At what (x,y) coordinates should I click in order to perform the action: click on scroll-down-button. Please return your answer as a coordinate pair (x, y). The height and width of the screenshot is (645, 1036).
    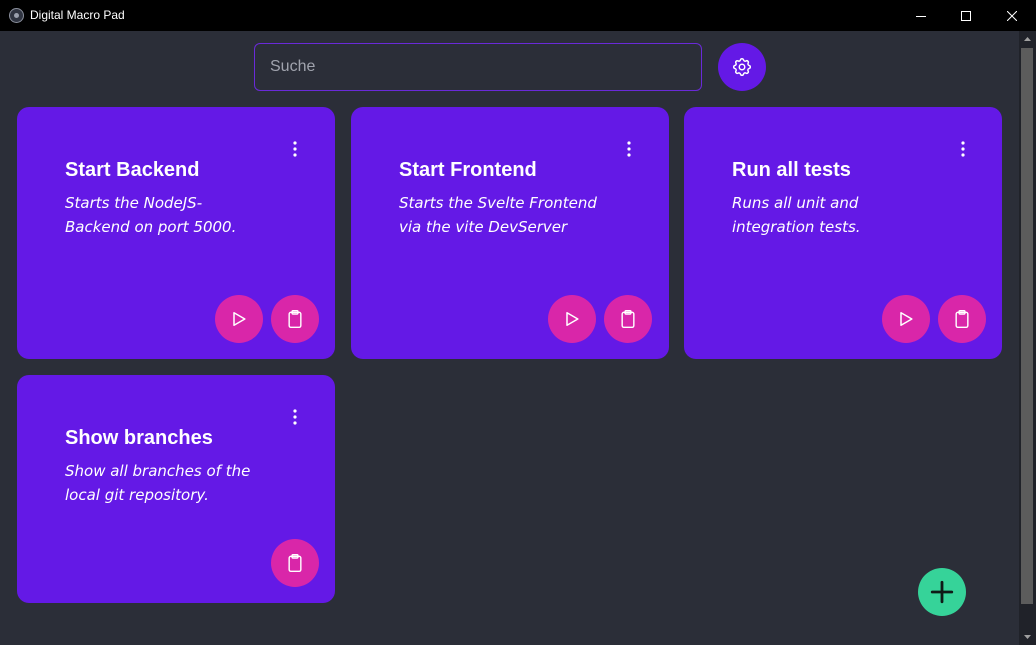
    Looking at the image, I should click on (1027, 636).